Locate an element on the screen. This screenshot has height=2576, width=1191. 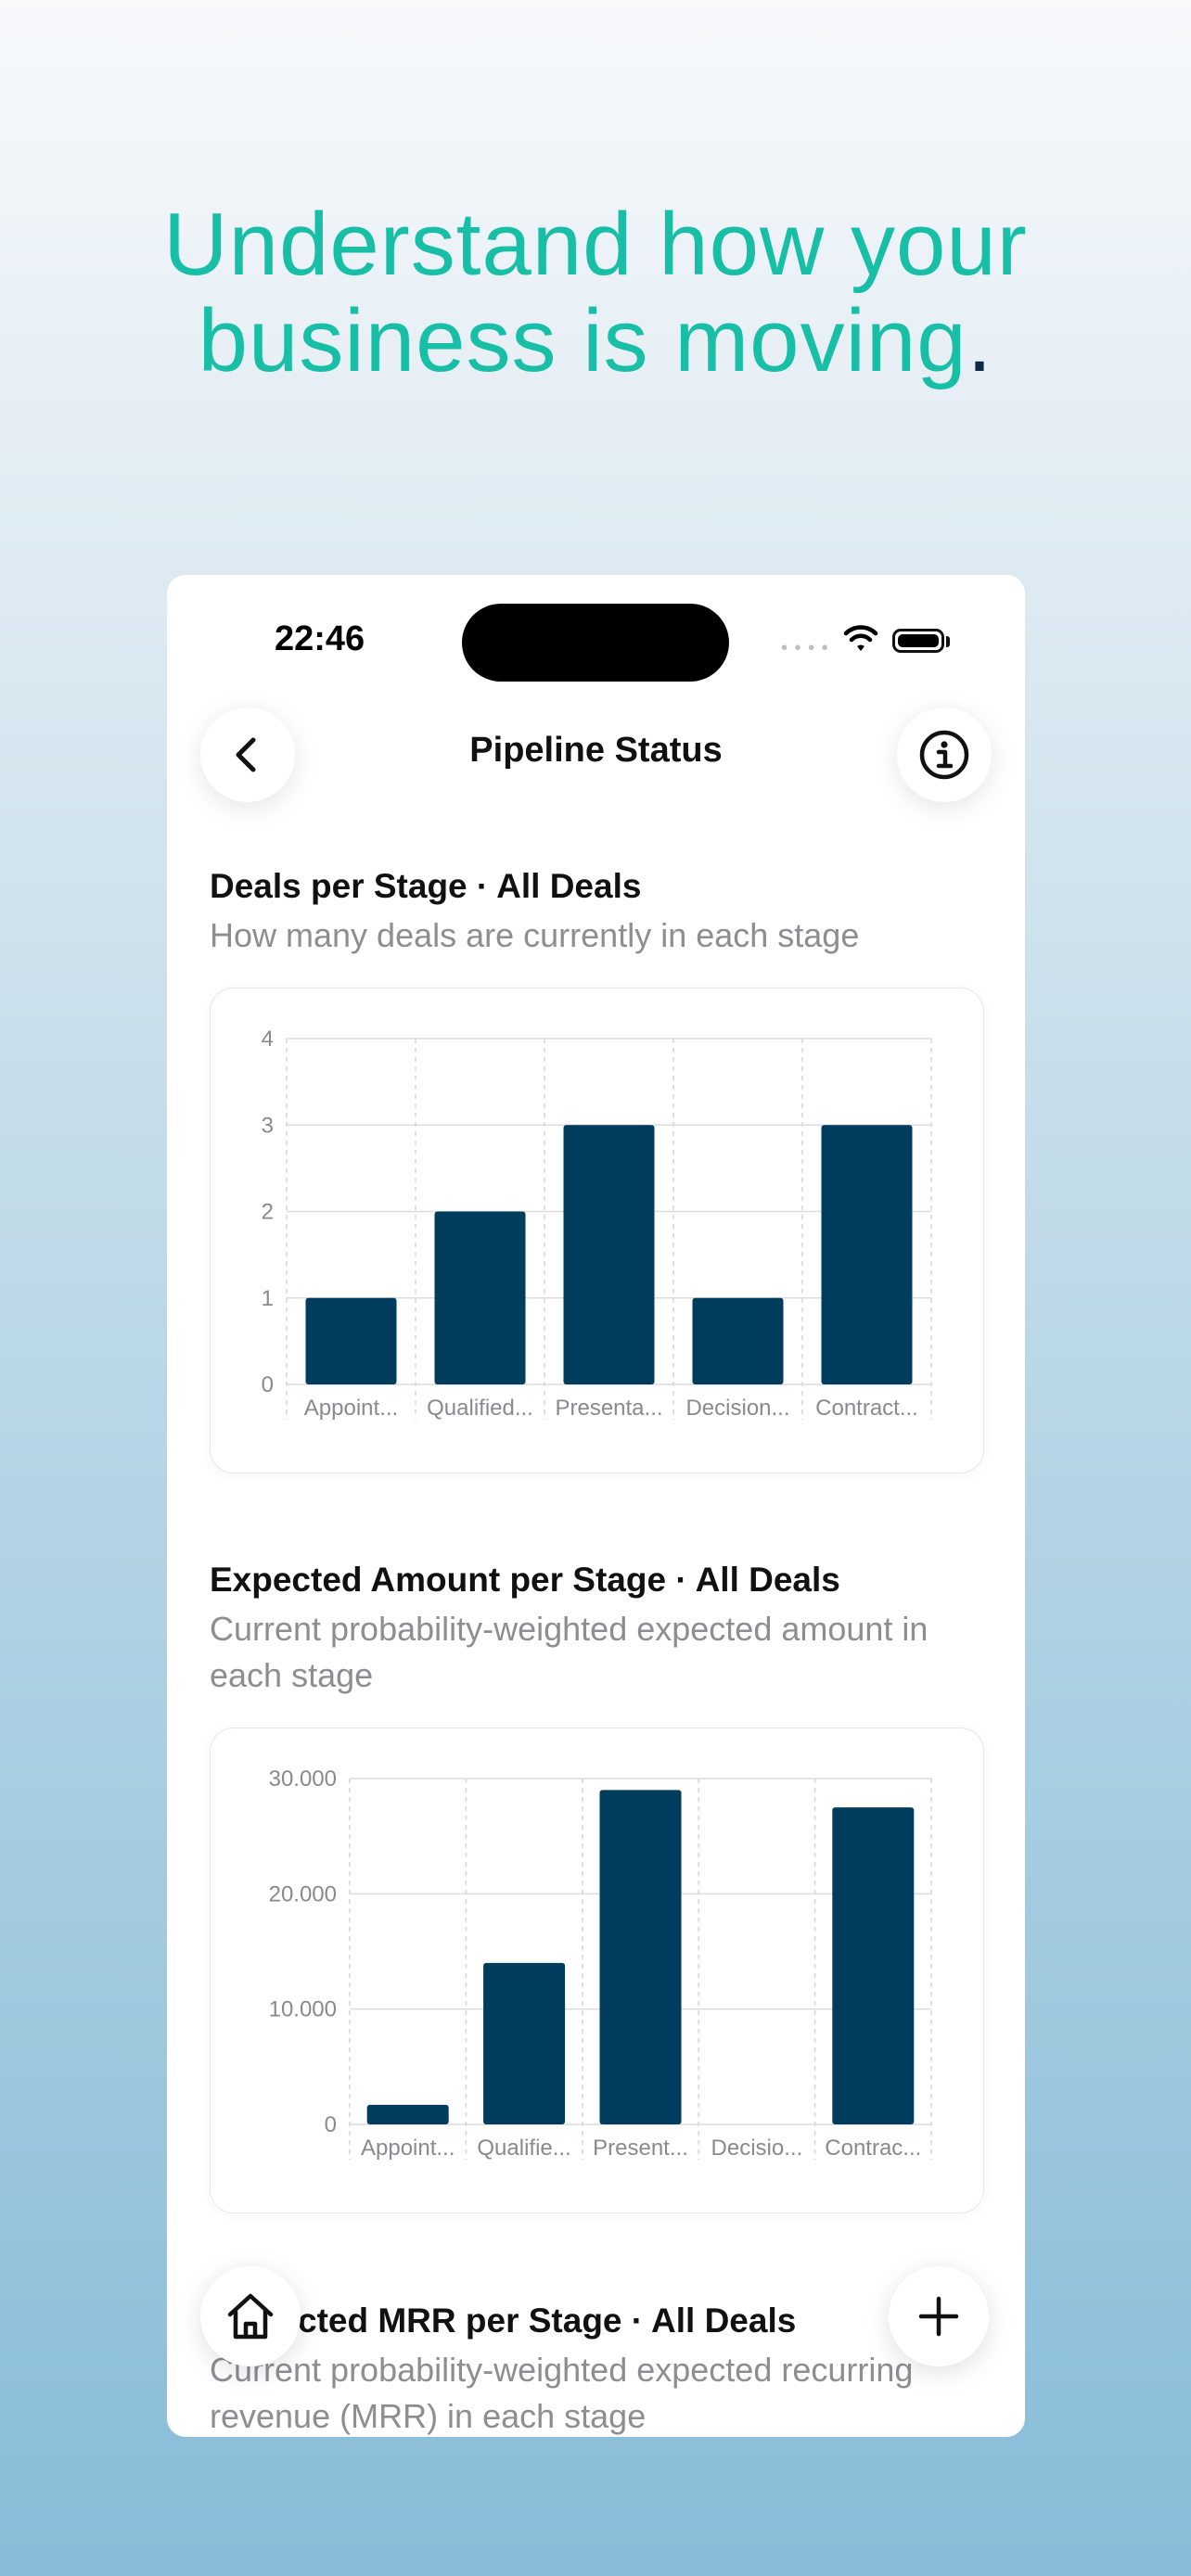
section-title-expected-mrr: cted MRR per Stage · All Deals is located at coordinates (547, 2321).